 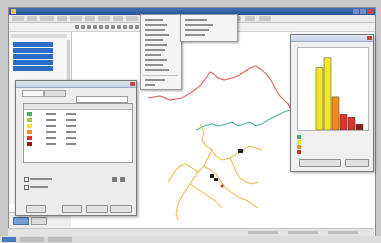 I want to click on field-select, so click(x=102, y=99).